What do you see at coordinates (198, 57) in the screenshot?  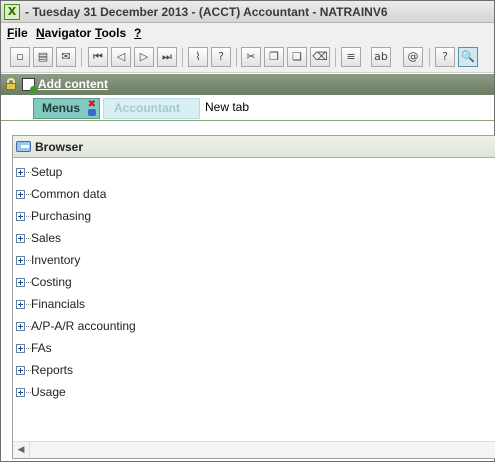 I see `attachment-icon: ⌇` at bounding box center [198, 57].